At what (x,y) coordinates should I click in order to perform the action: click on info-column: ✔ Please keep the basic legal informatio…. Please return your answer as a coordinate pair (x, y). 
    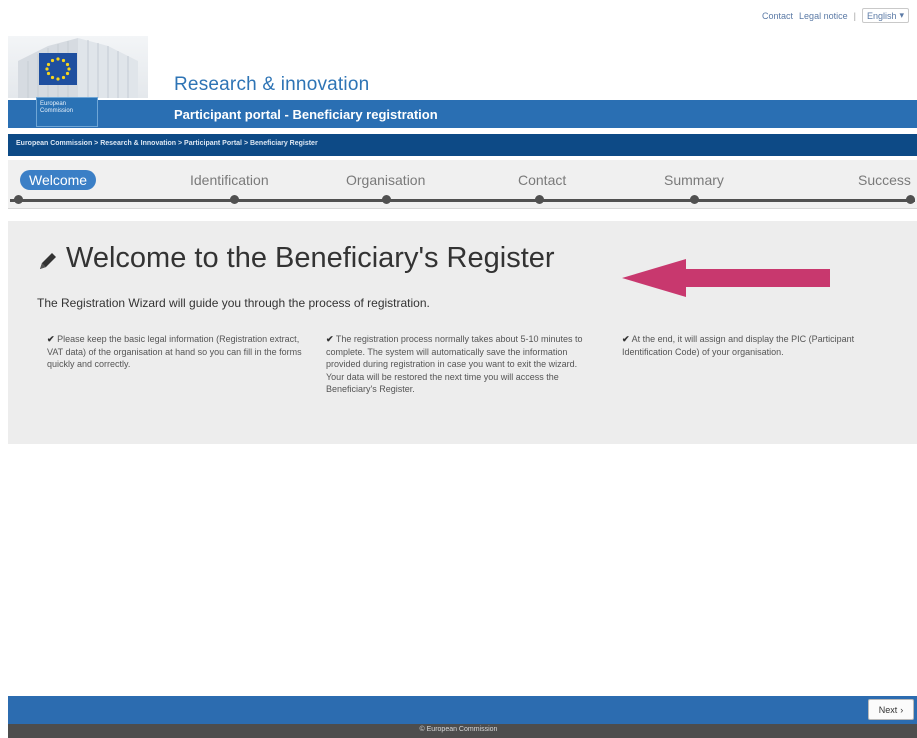
    Looking at the image, I should click on (179, 352).